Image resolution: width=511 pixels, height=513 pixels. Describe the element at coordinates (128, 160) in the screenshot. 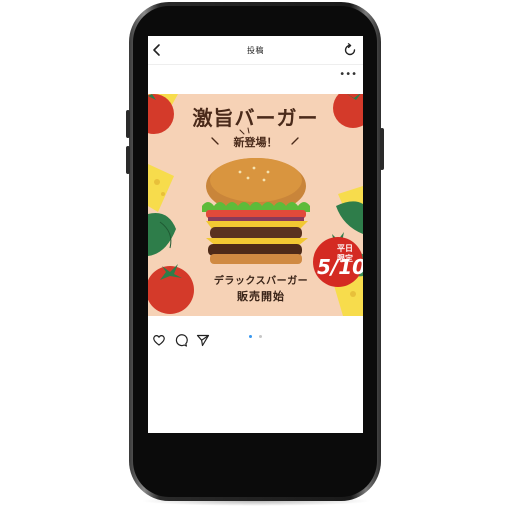

I see `volume-down-button` at that location.